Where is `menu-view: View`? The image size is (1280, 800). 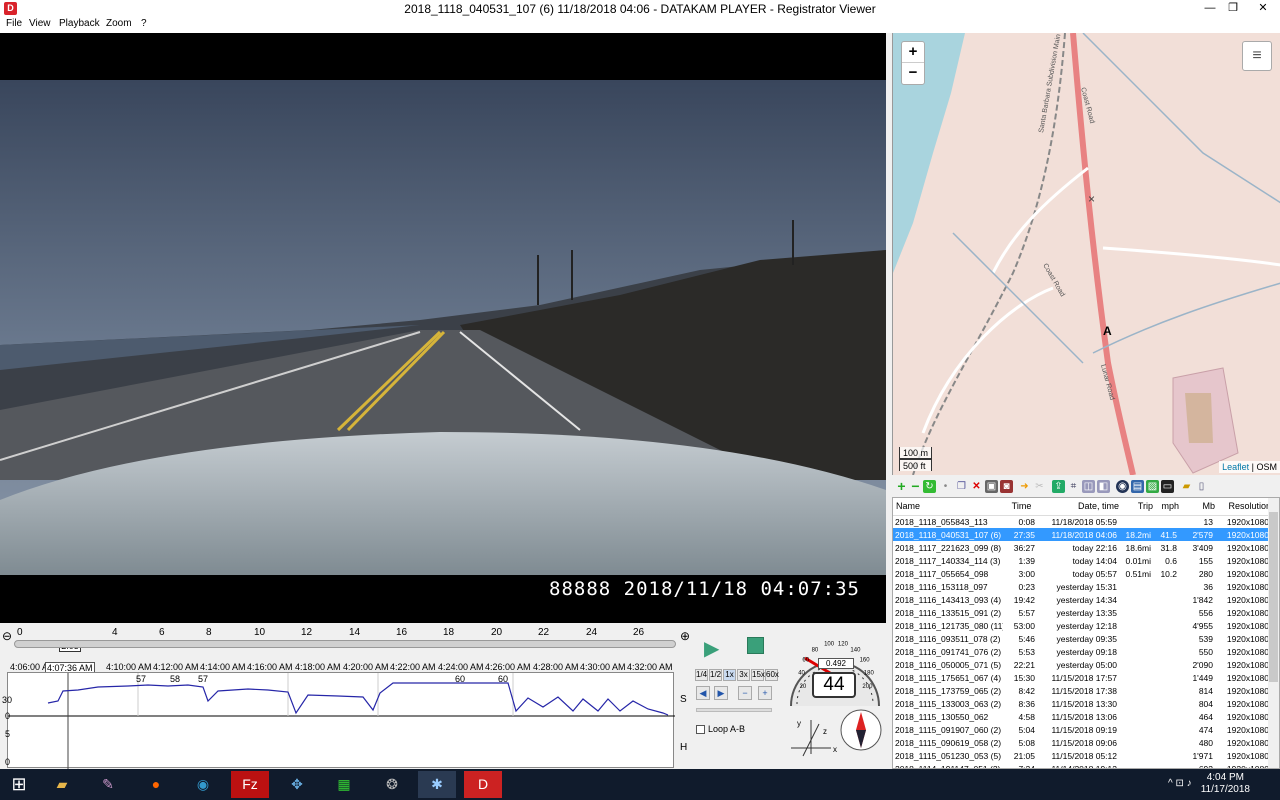
menu-view: View is located at coordinates (40, 23).